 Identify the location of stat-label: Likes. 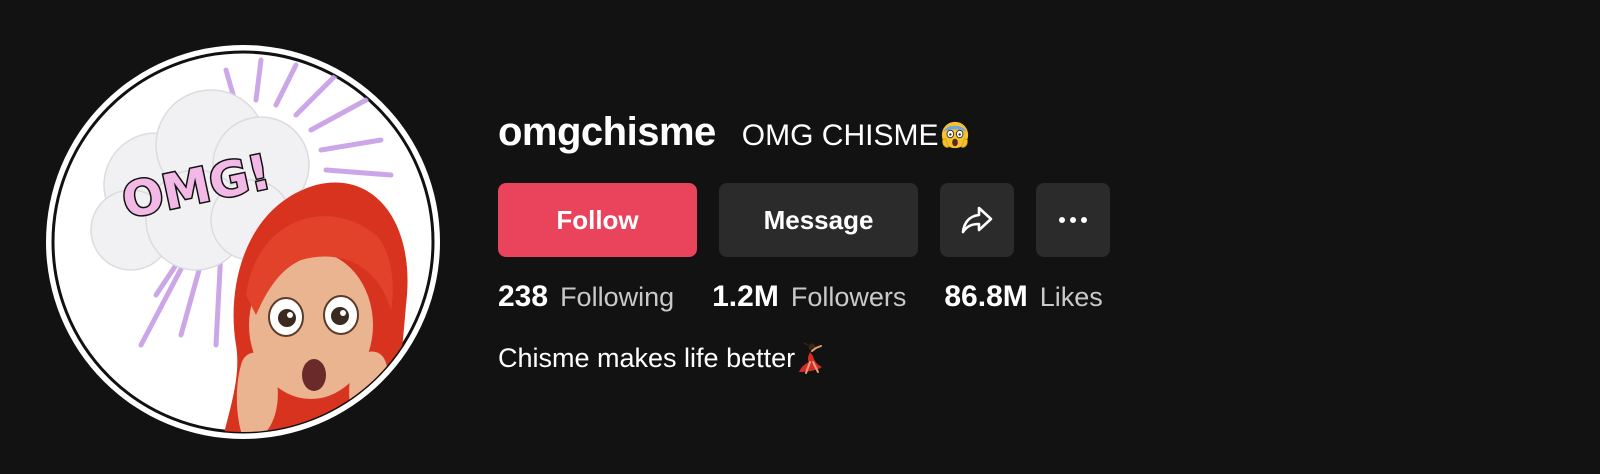
(1071, 297).